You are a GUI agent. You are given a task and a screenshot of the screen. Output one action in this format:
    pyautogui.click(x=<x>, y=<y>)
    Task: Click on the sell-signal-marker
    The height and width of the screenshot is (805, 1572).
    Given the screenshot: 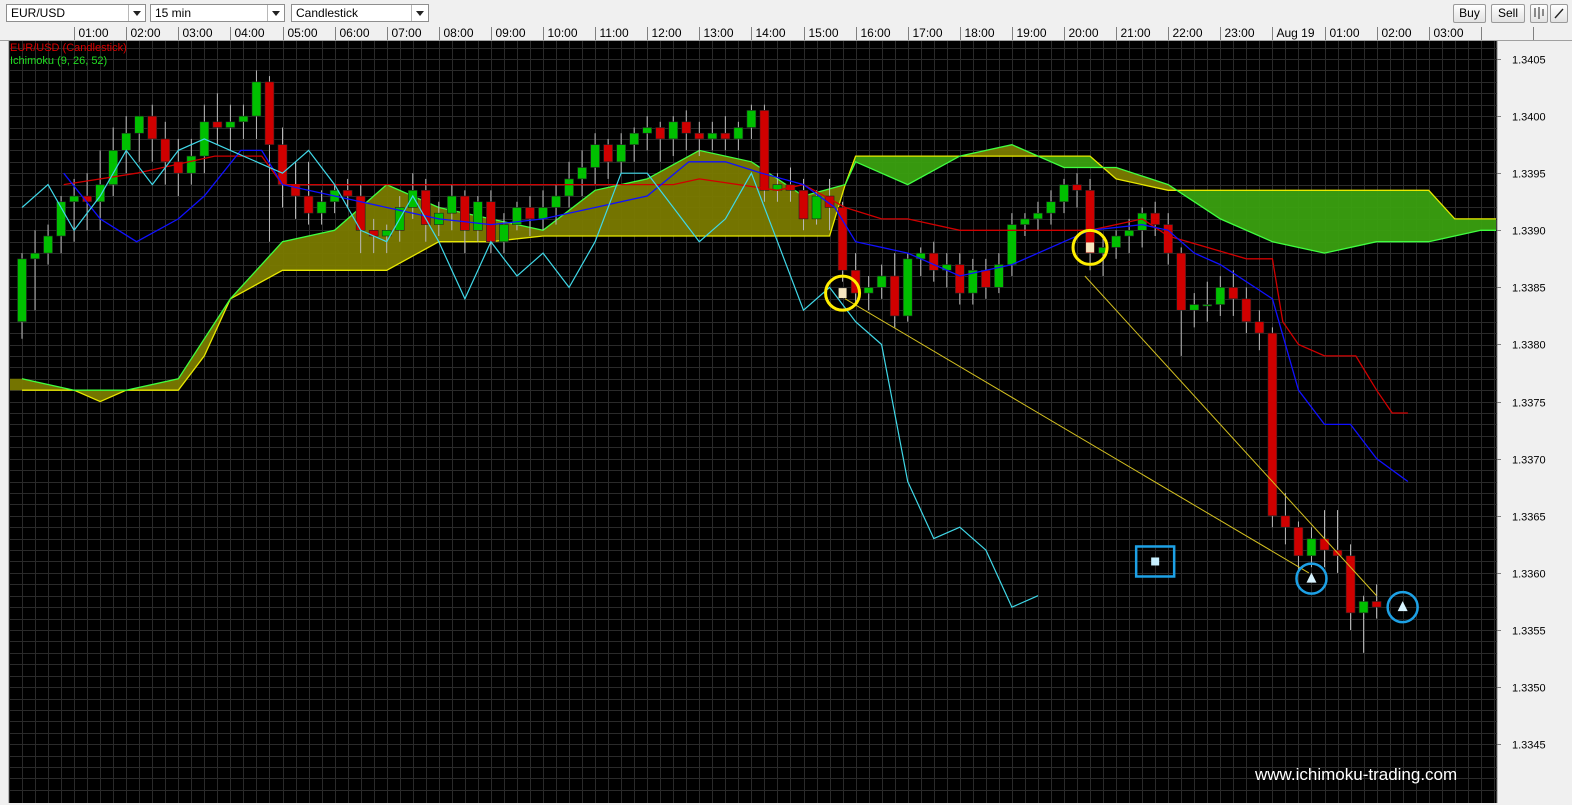 What is the action you would take?
    pyautogui.click(x=1090, y=247)
    